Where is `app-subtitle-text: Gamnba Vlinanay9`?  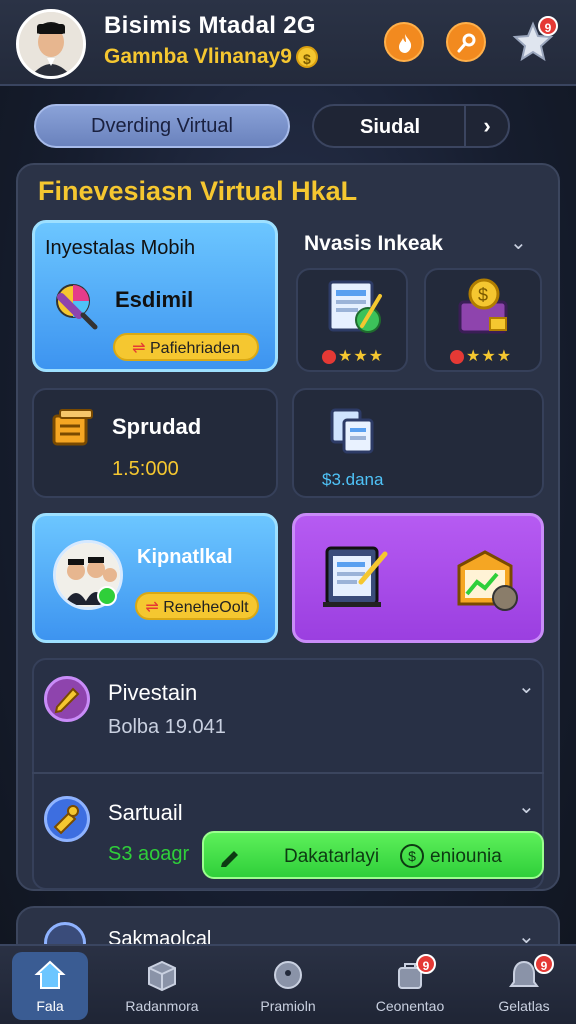 app-subtitle-text: Gamnba Vlinanay9 is located at coordinates (198, 56).